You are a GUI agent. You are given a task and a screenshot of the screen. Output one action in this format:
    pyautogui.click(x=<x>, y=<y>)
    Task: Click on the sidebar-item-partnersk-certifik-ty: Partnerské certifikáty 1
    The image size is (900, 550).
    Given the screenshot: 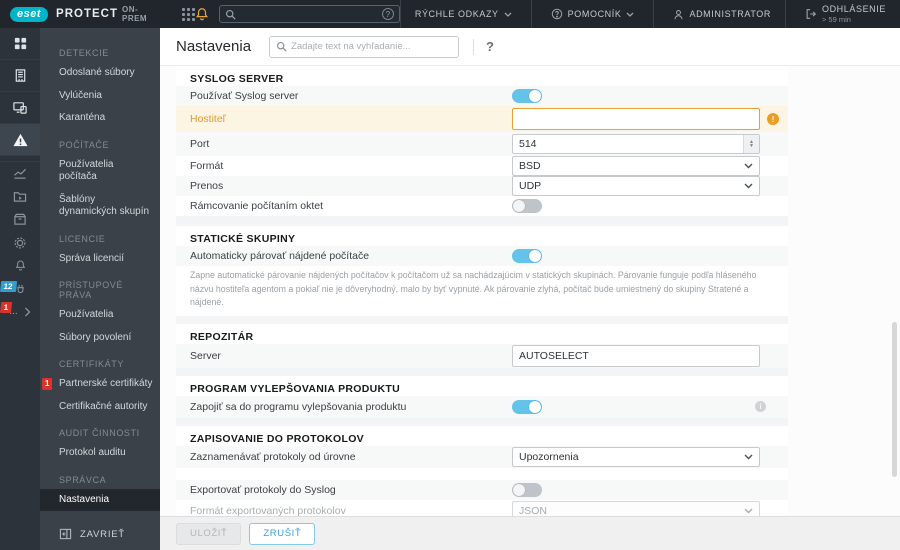 What is the action you would take?
    pyautogui.click(x=100, y=384)
    